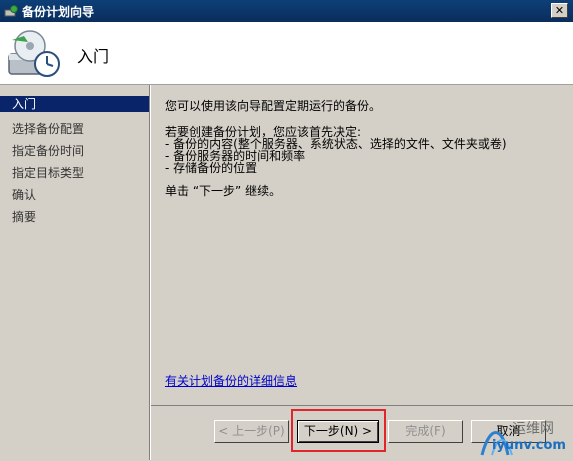 The width and height of the screenshot is (573, 461). What do you see at coordinates (425, 431) in the screenshot?
I see `finish-button: 完成(F)` at bounding box center [425, 431].